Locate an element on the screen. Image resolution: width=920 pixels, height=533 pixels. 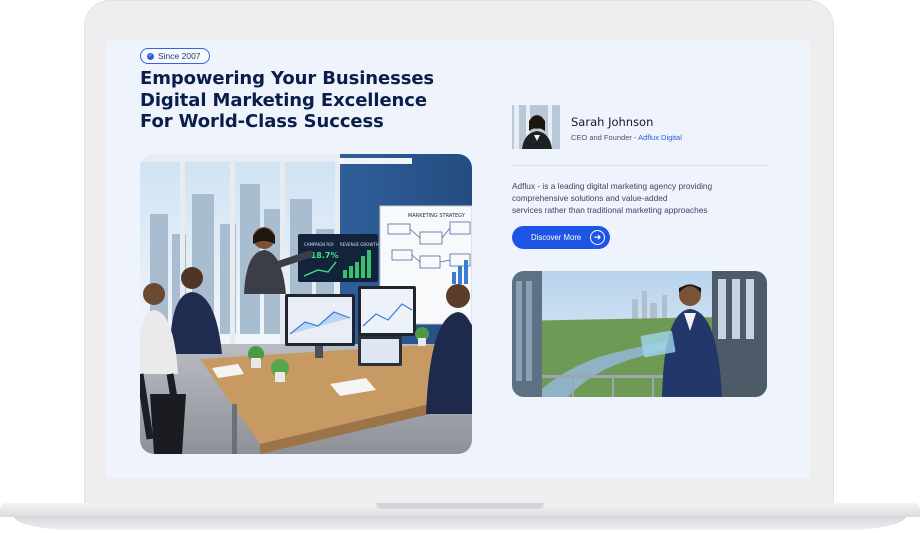
profile-role: CEO and Founder - Adflux Digital is located at coordinates (626, 137).